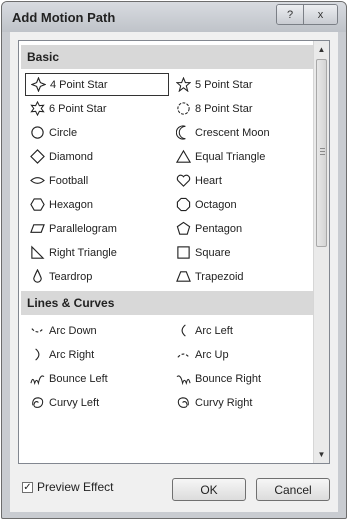 The height and width of the screenshot is (522, 350). Describe the element at coordinates (37, 205) in the screenshot. I see `hexagon-icon` at that location.